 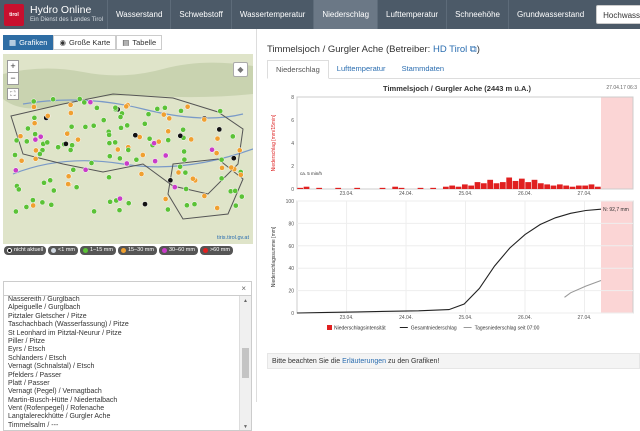 I want to click on tab-lufttemperatur: Lufttemperatur, so click(x=361, y=69).